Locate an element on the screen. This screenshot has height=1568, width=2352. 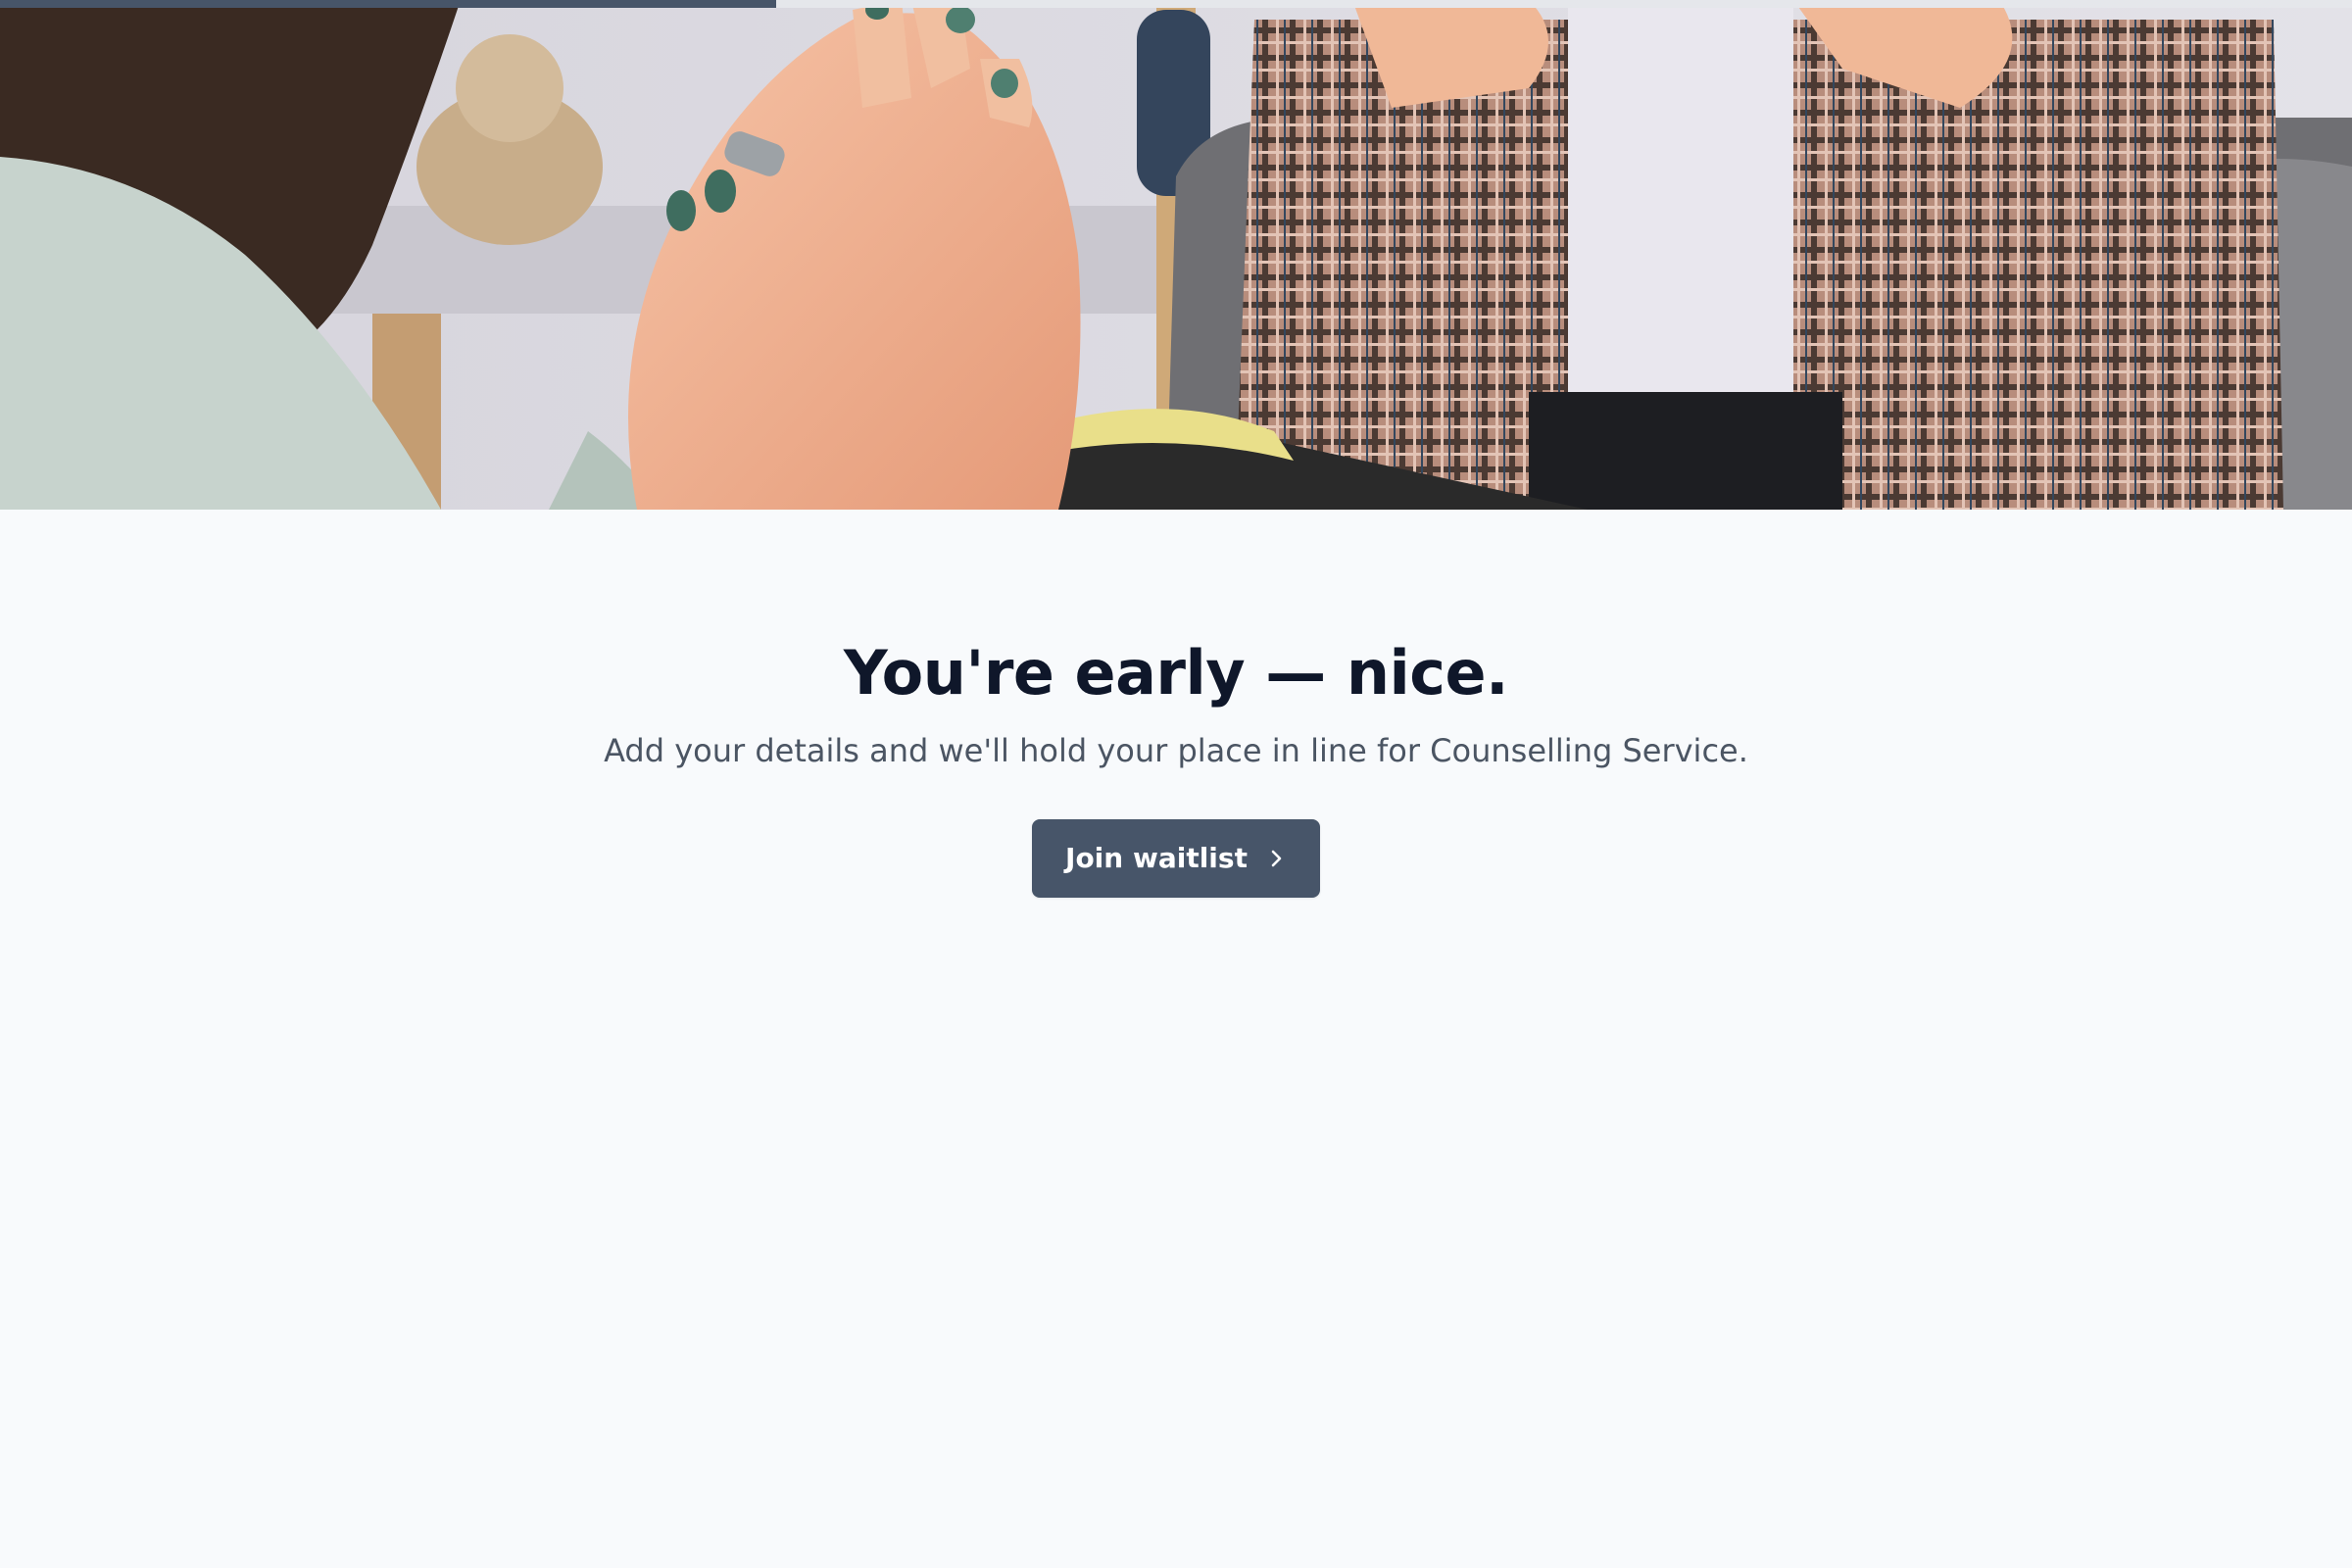
join-waitlist-label: Join waitlist is located at coordinates (1156, 858).